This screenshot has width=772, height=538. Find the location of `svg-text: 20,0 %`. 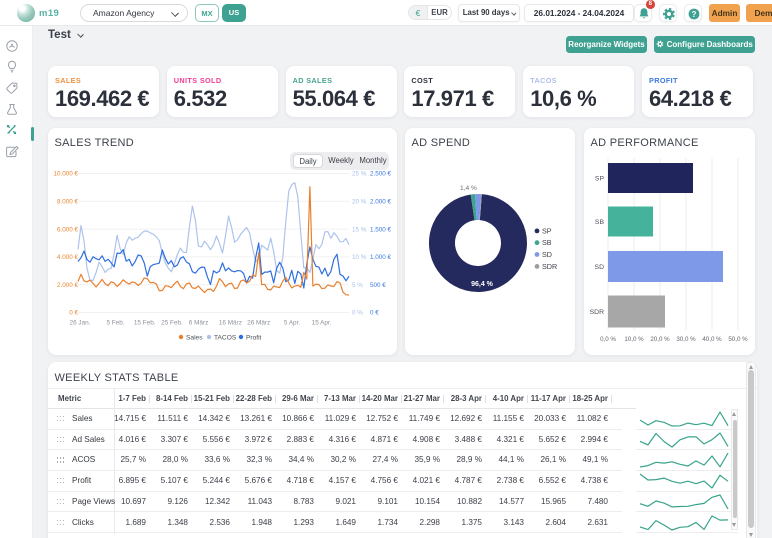

svg-text: 20,0 % is located at coordinates (660, 339).